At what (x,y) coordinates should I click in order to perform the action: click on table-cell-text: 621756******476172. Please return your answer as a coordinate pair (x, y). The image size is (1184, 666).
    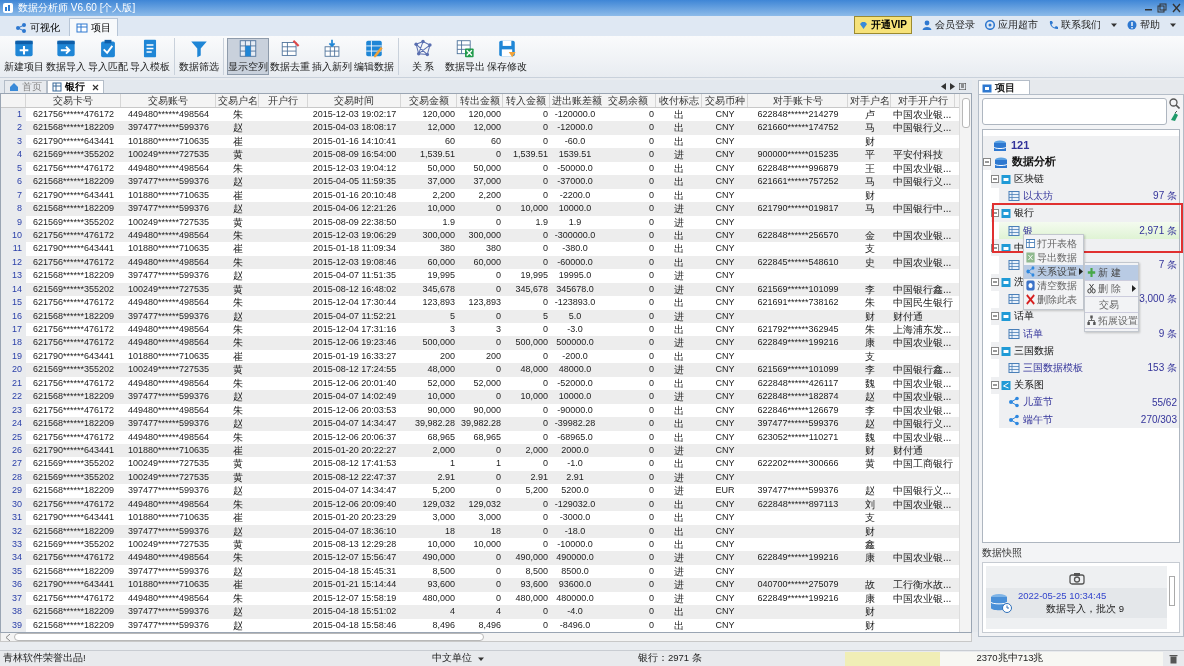
    Looking at the image, I should click on (73, 262).